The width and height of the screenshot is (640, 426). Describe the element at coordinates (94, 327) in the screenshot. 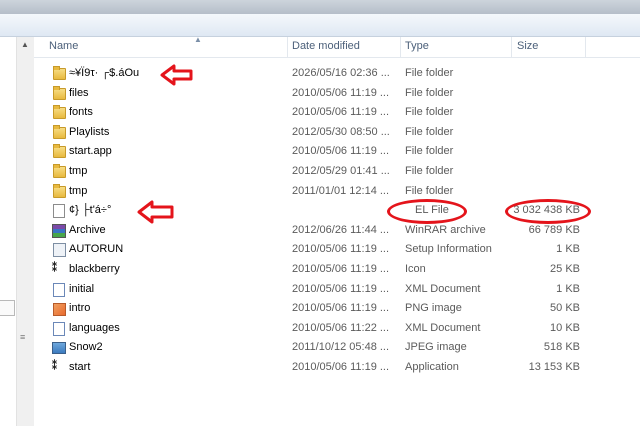

I see `item-name: languages` at that location.